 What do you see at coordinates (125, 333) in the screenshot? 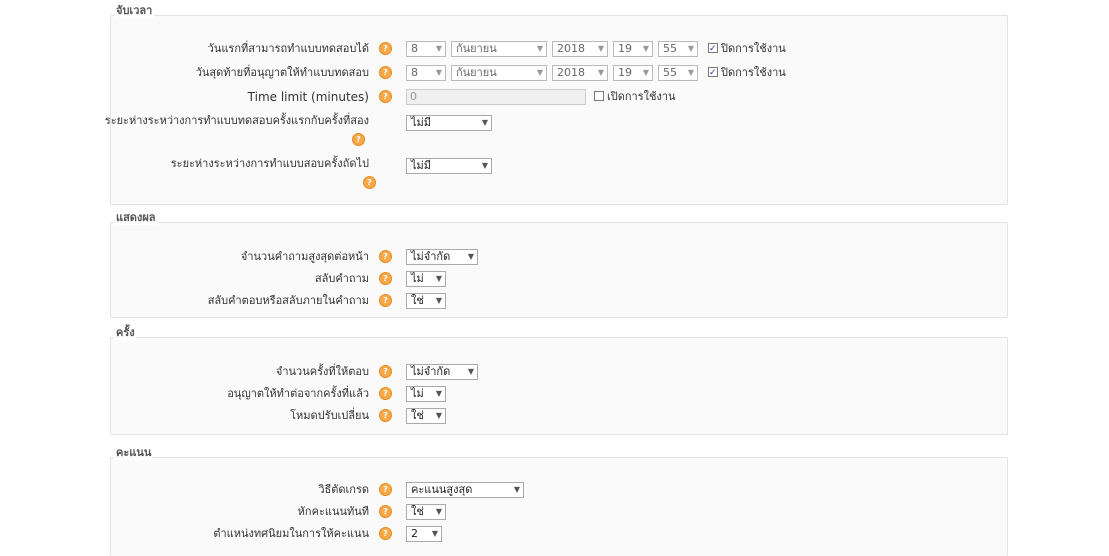
I see `attempts-section-title: ครั้ง` at bounding box center [125, 333].